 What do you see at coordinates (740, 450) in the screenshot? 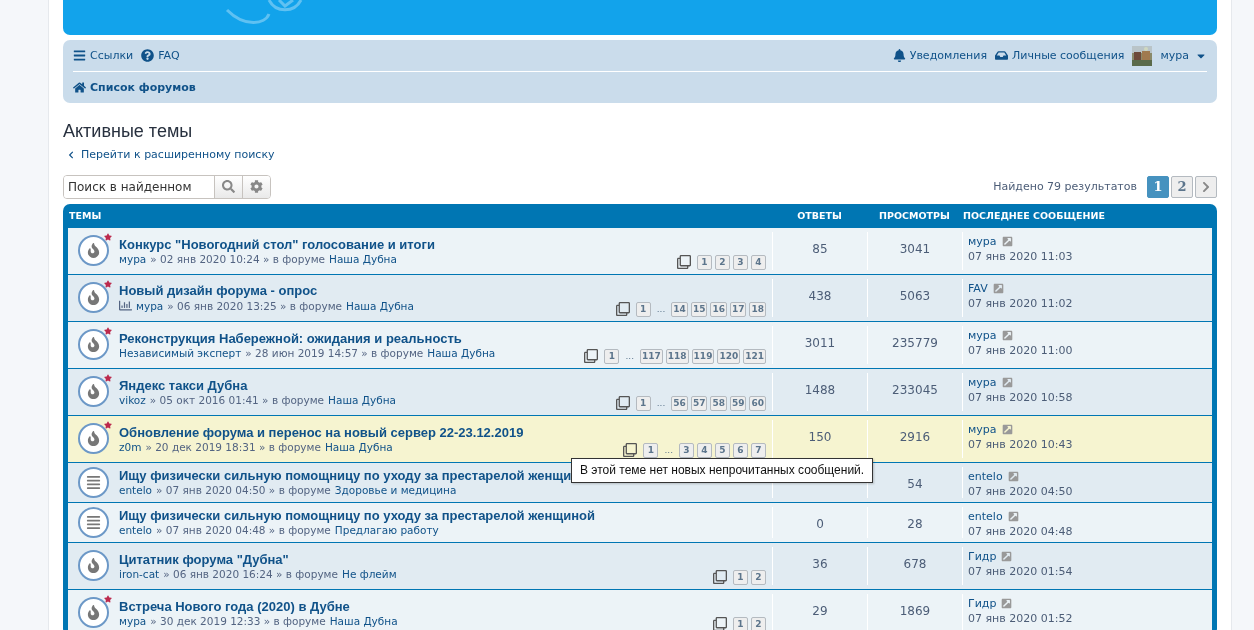
I see `page-link: 6` at bounding box center [740, 450].